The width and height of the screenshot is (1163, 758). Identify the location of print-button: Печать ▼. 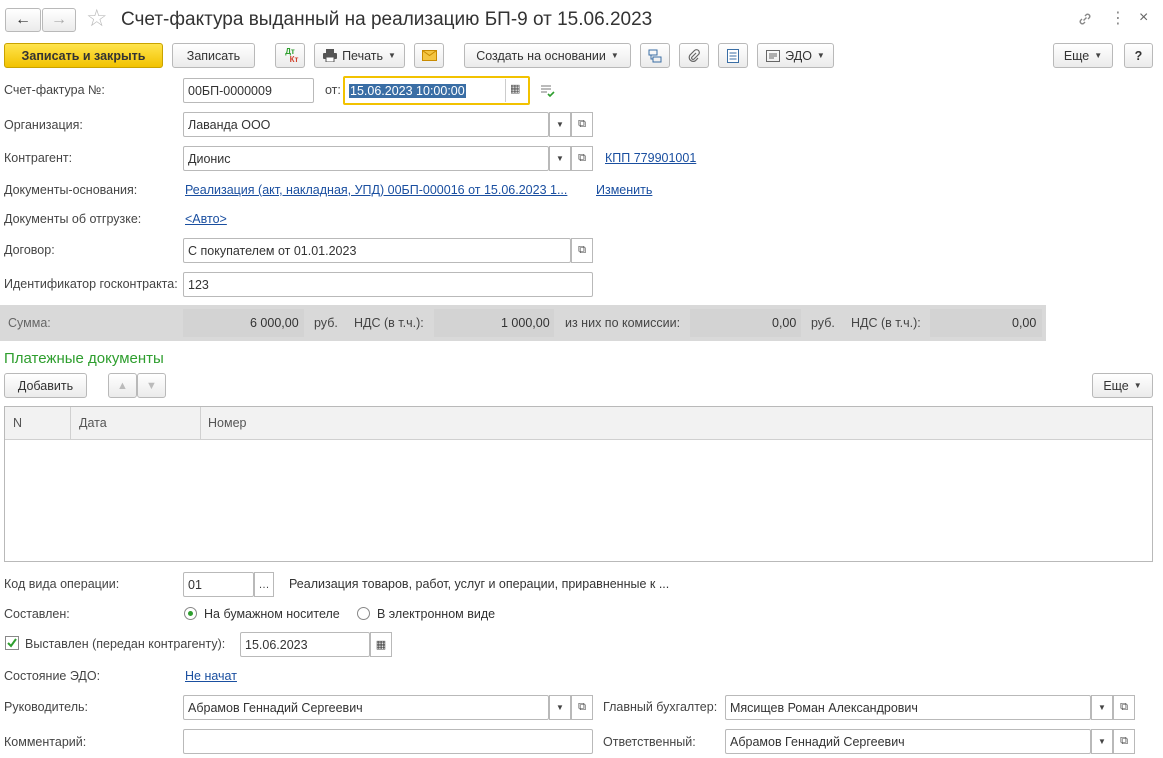
(359, 55).